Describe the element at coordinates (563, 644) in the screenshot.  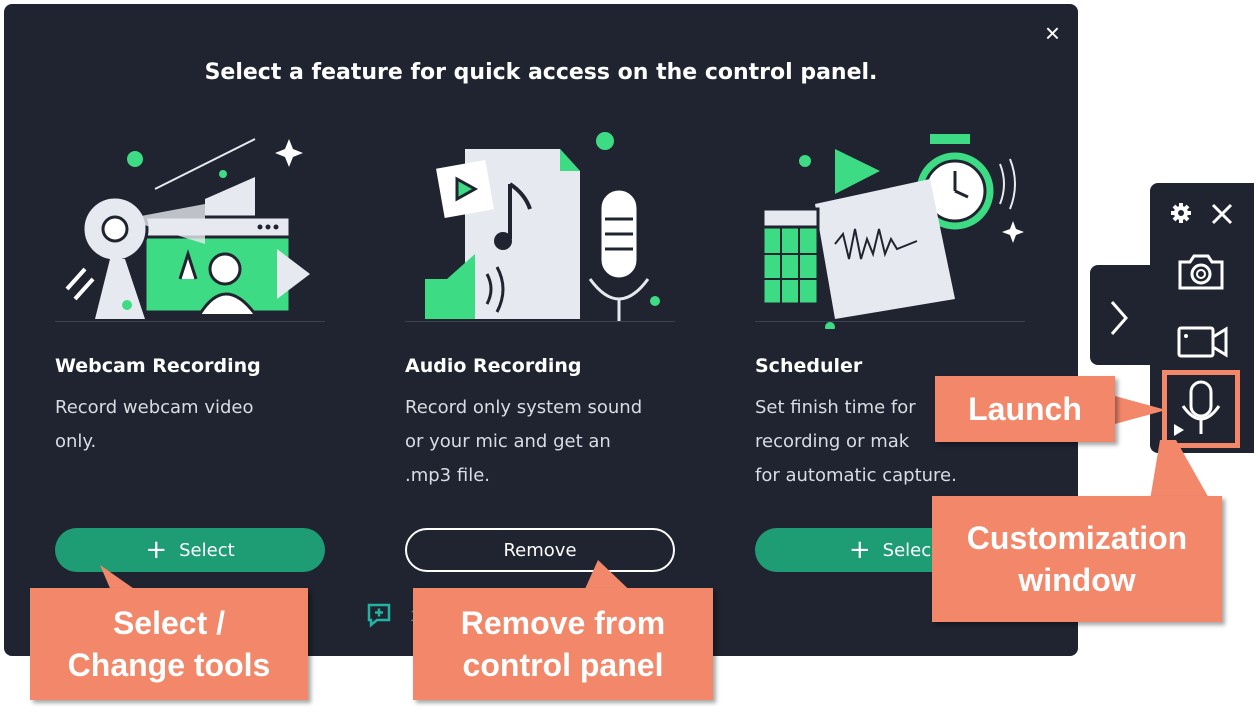
I see `callout-remove: Remove from control panel` at that location.